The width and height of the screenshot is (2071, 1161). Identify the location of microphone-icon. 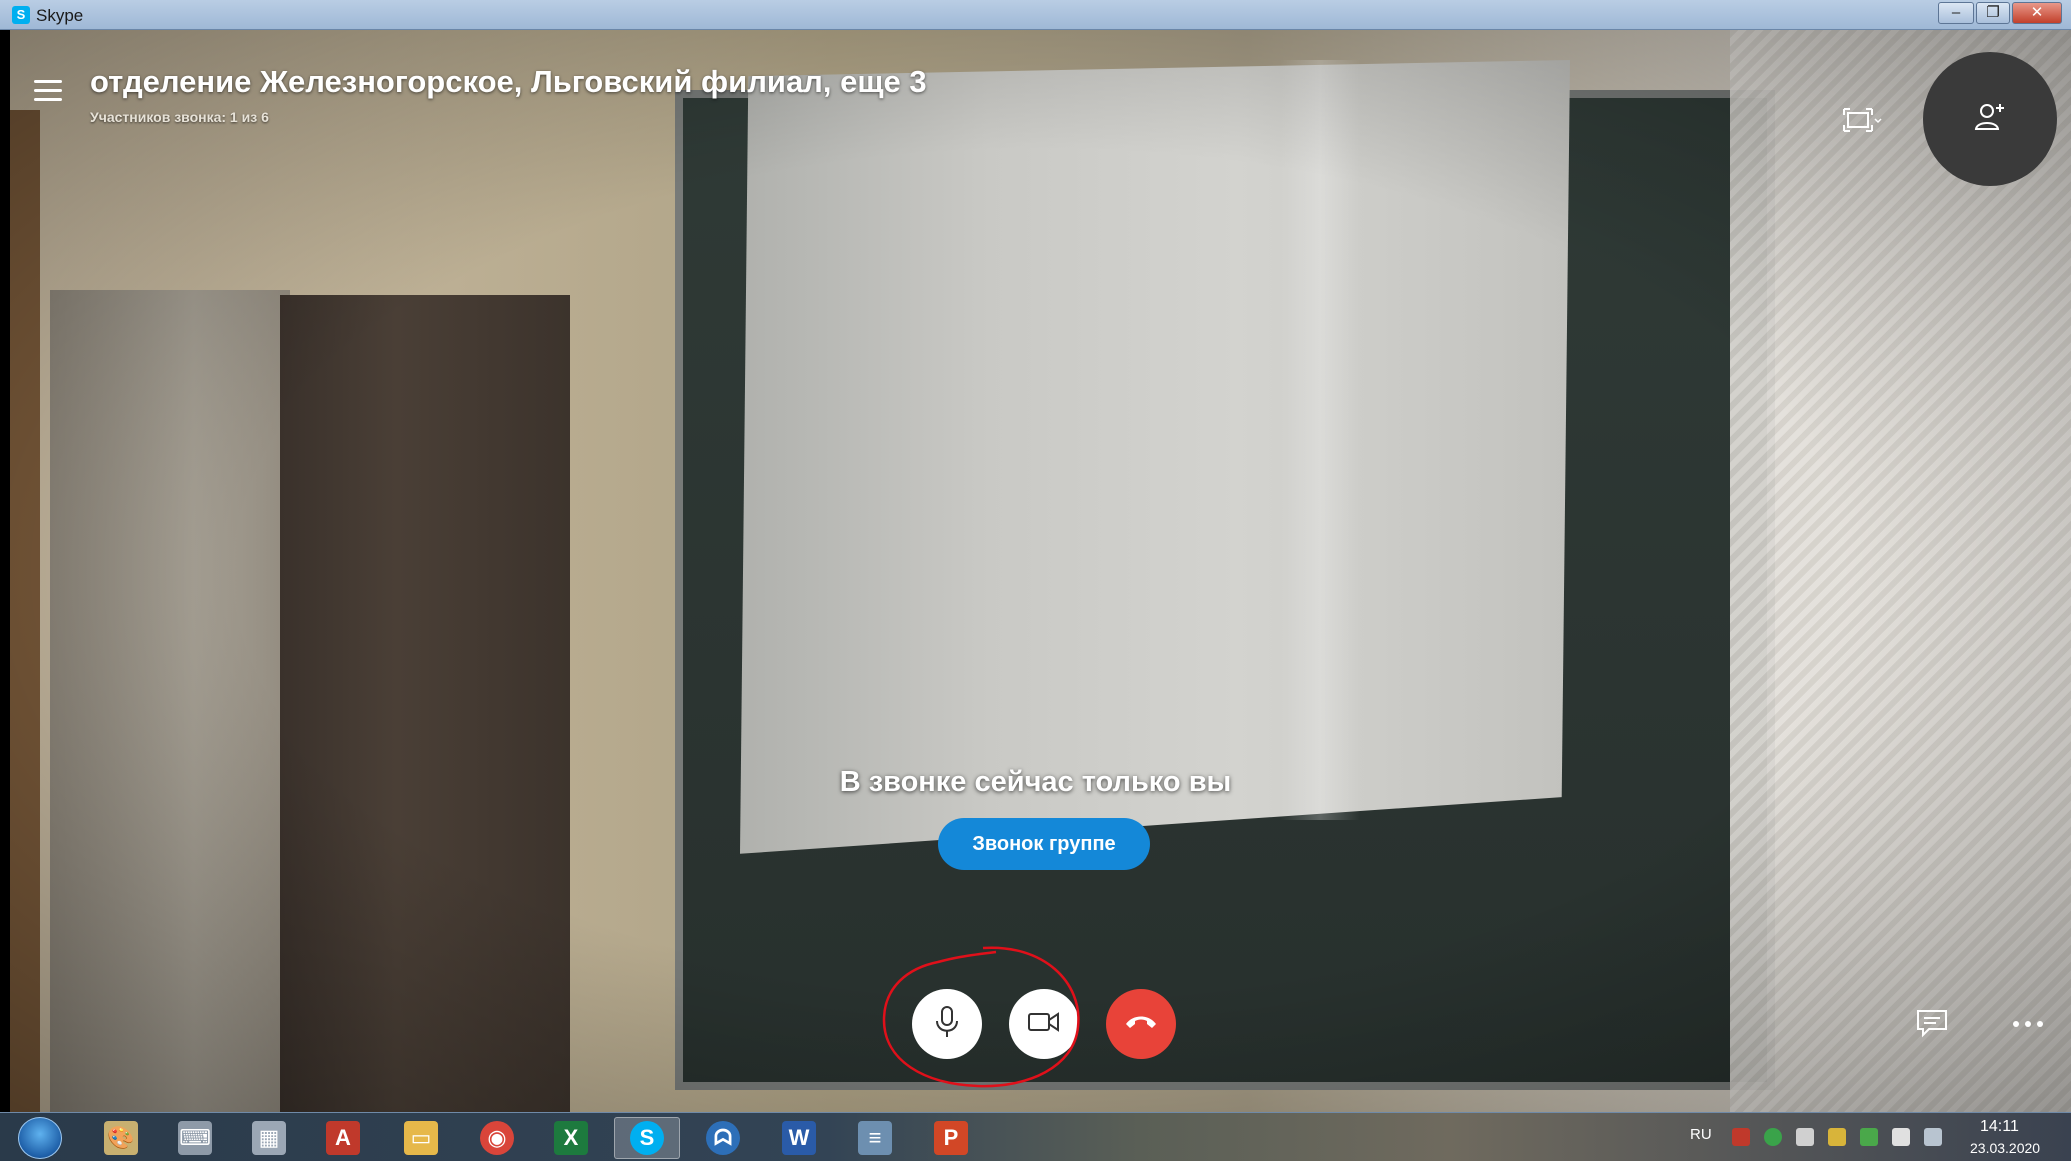
(947, 1024).